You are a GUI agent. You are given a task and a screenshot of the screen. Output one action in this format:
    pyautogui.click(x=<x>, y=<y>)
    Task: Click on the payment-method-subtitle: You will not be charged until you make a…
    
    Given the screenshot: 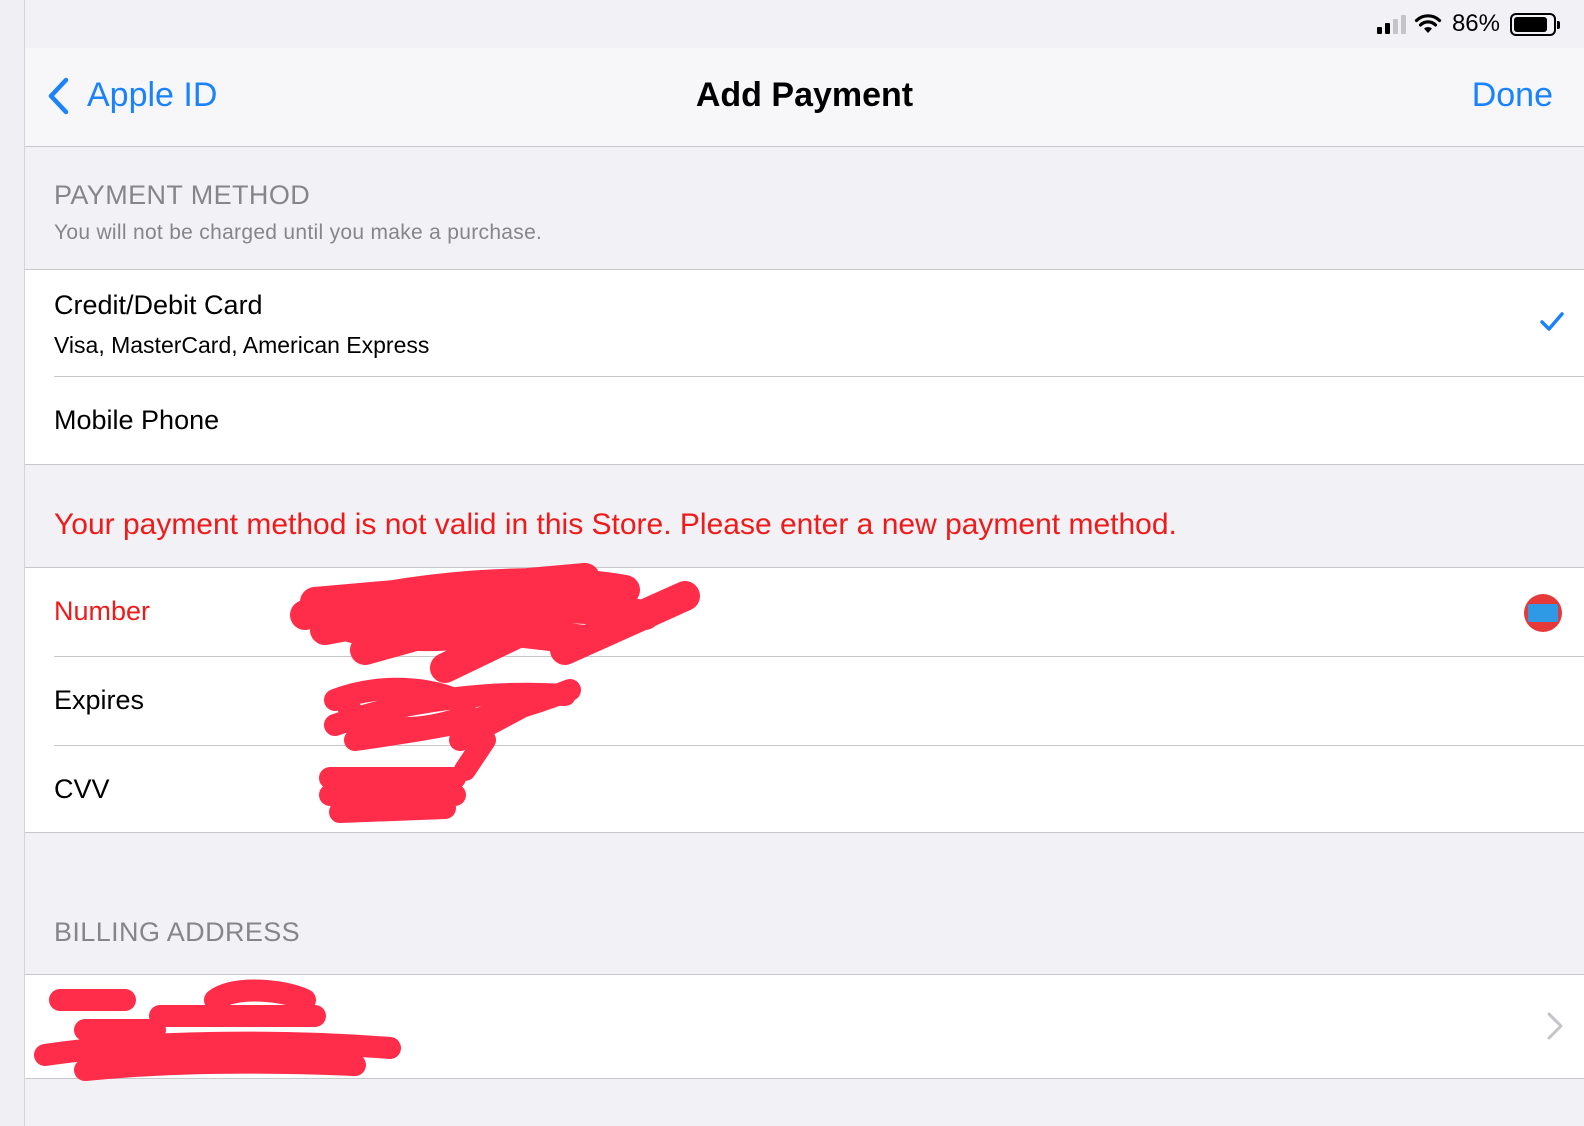 What is the action you would take?
    pyautogui.click(x=298, y=232)
    